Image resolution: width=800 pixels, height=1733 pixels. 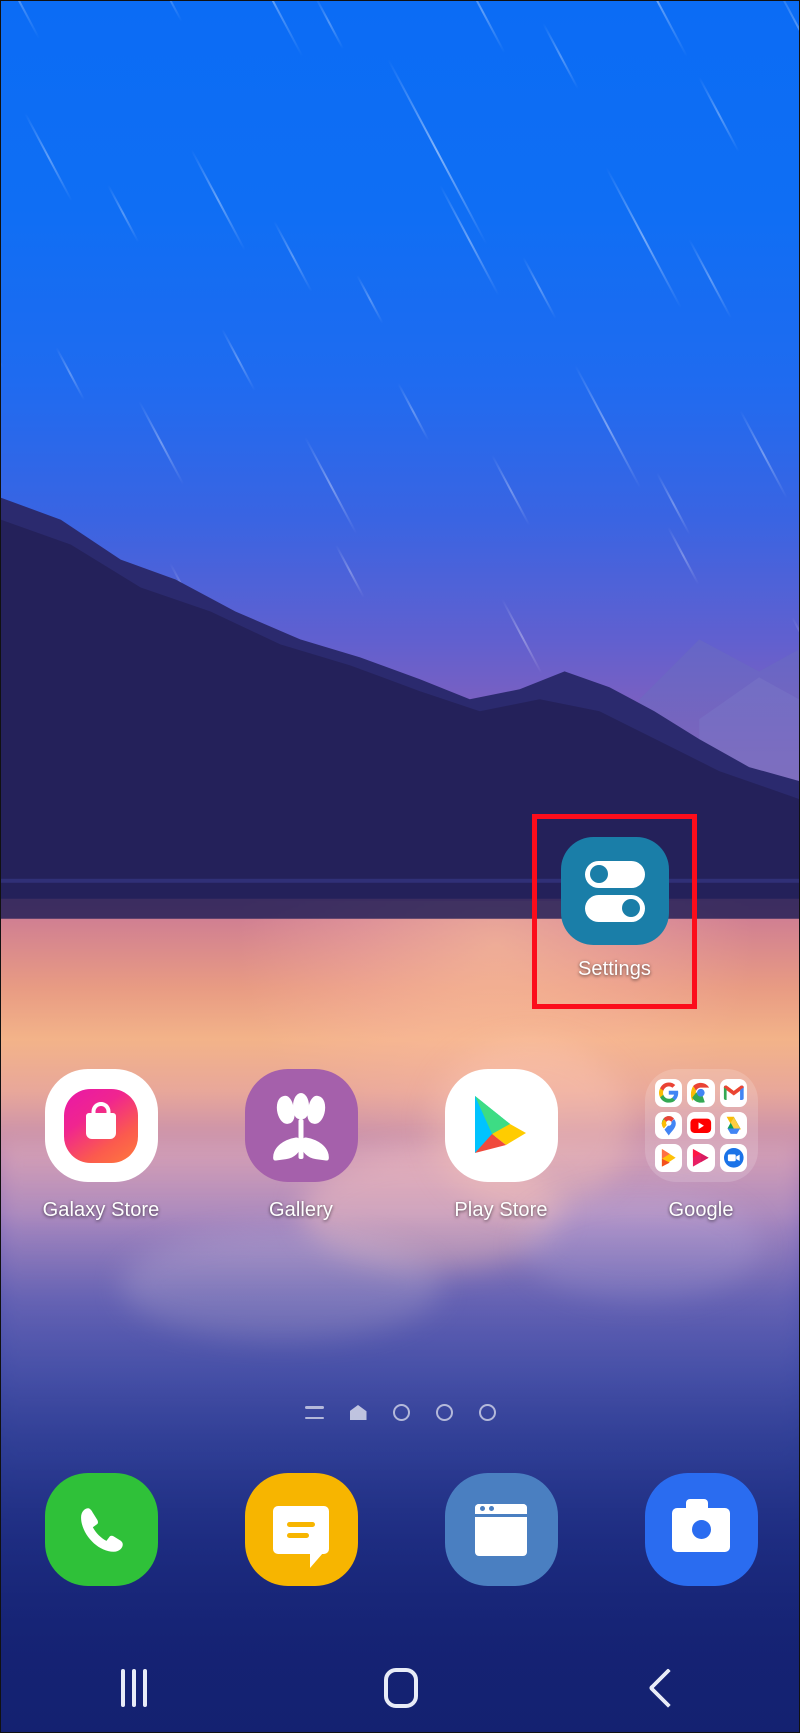 I want to click on dock-app-messages, so click(x=301, y=1529).